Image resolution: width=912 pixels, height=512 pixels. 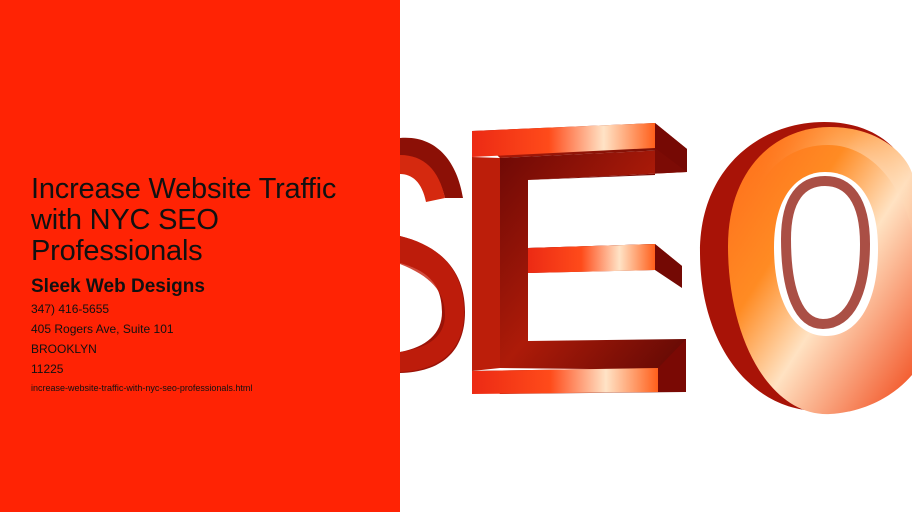 What do you see at coordinates (70, 309) in the screenshot?
I see `phone-number: 347) 416-5655` at bounding box center [70, 309].